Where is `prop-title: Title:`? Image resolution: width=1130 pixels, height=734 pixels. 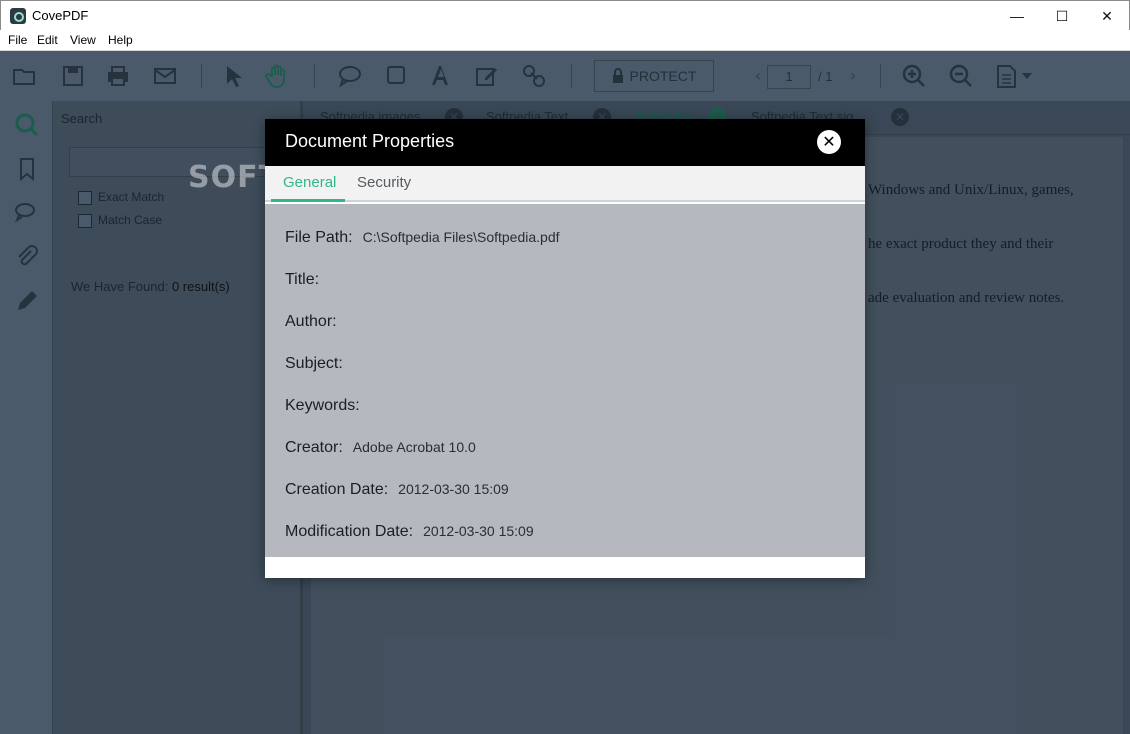 prop-title: Title: is located at coordinates (307, 281).